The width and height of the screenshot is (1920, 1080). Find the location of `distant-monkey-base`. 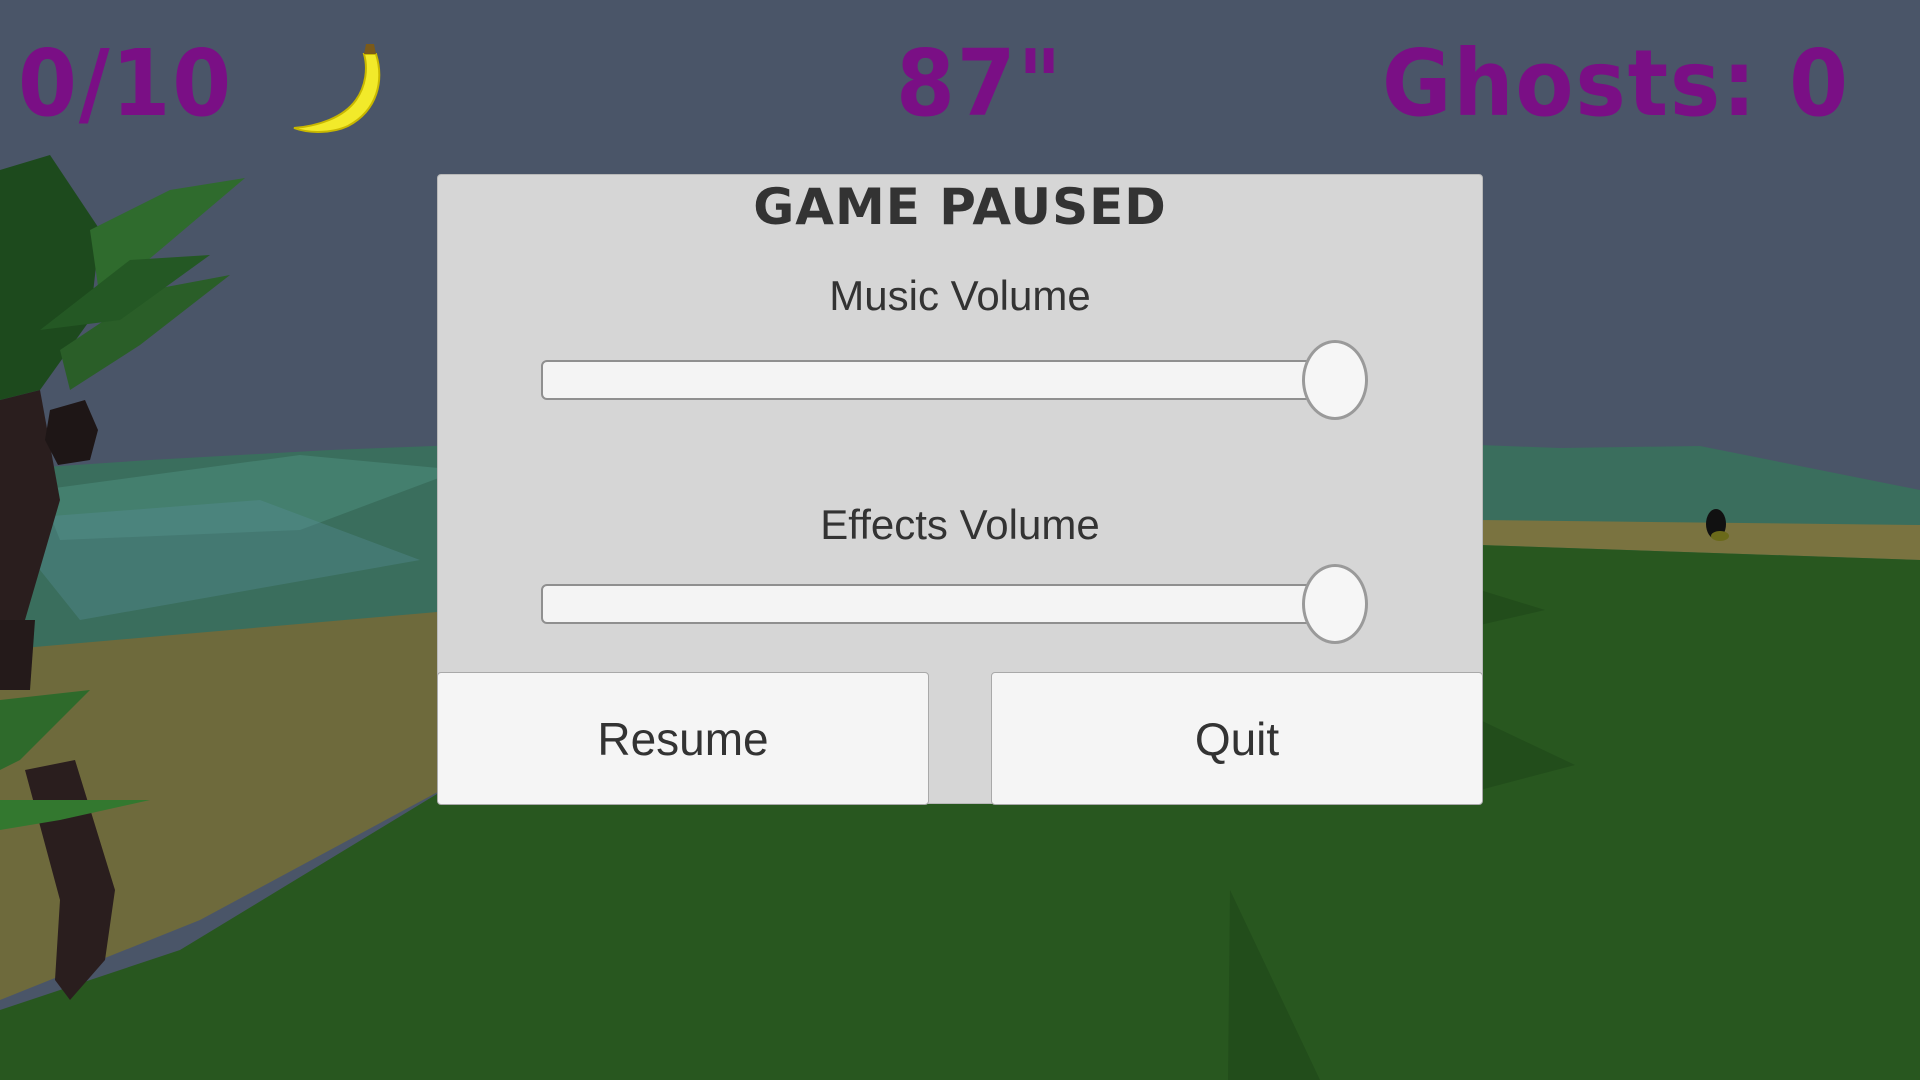

distant-monkey-base is located at coordinates (1720, 536).